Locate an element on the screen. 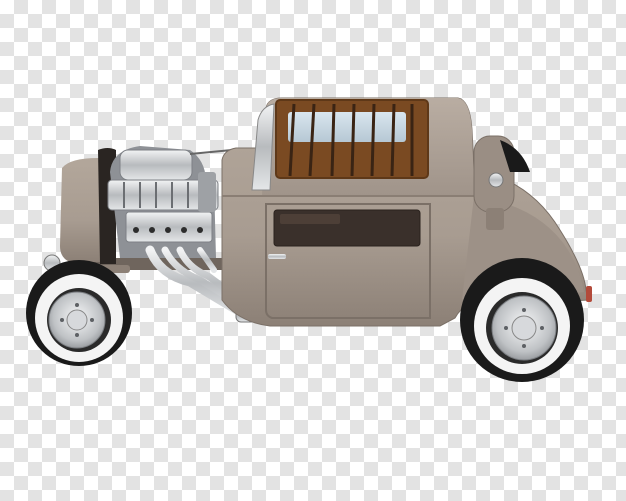 The width and height of the screenshot is (626, 501). tail-light is located at coordinates (589, 294).